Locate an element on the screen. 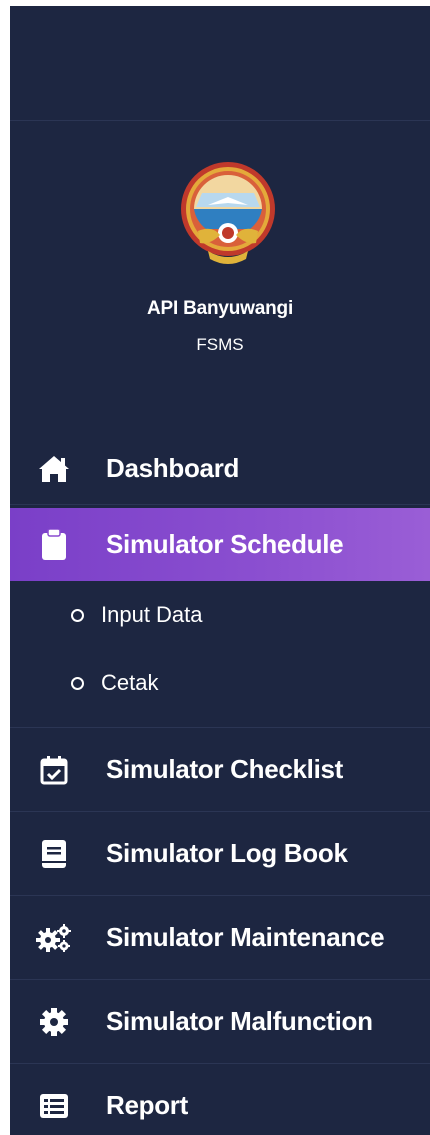  submenu-item-label: Input Data is located at coordinates (152, 614).